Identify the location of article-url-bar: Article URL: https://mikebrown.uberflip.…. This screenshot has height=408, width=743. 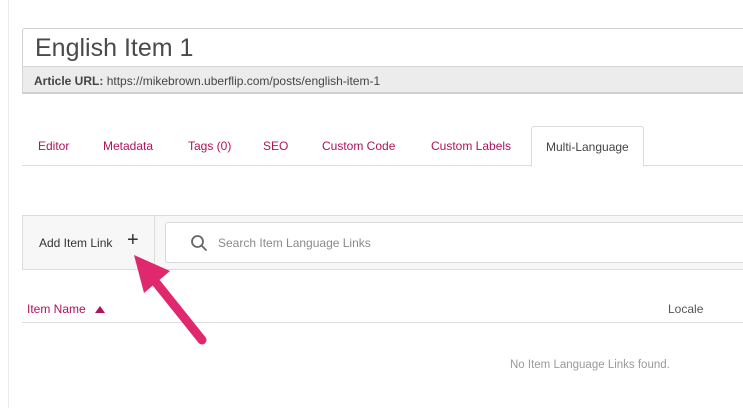
(382, 80).